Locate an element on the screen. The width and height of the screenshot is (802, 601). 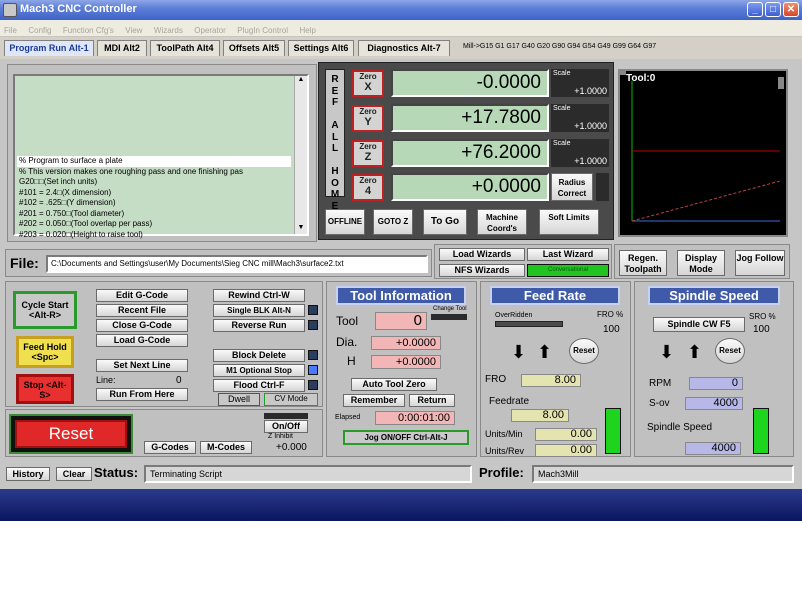
toolpath-display: Tool:0 is located at coordinates (703, 153).